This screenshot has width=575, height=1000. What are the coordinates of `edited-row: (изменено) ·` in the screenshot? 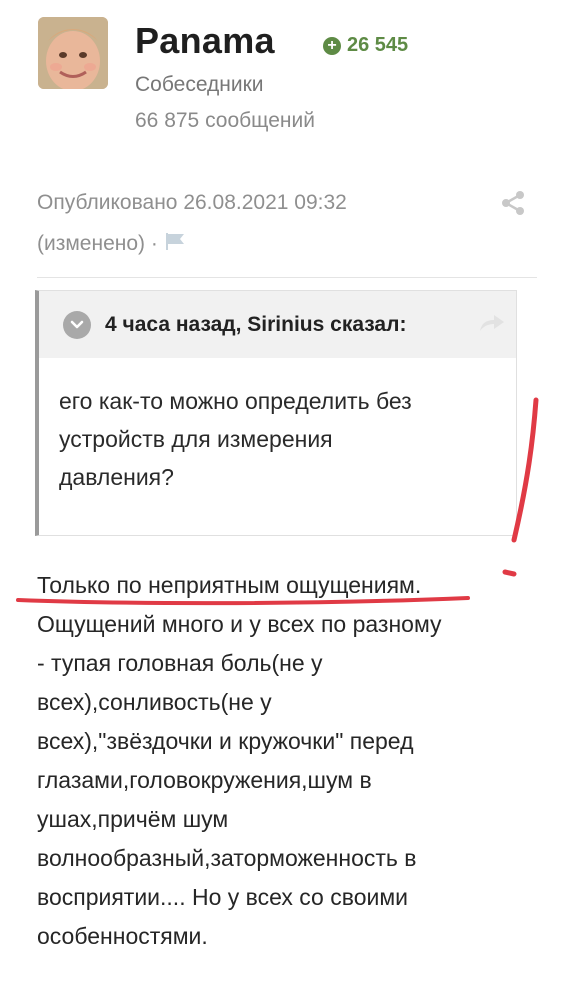 It's located at (111, 244).